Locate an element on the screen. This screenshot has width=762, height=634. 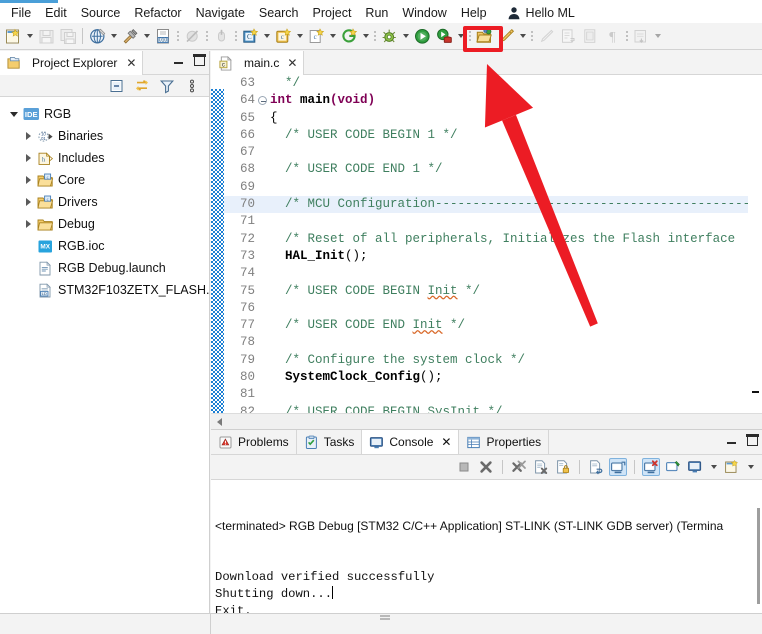
new-c-cpp-project-button: C is located at coordinates (250, 36).